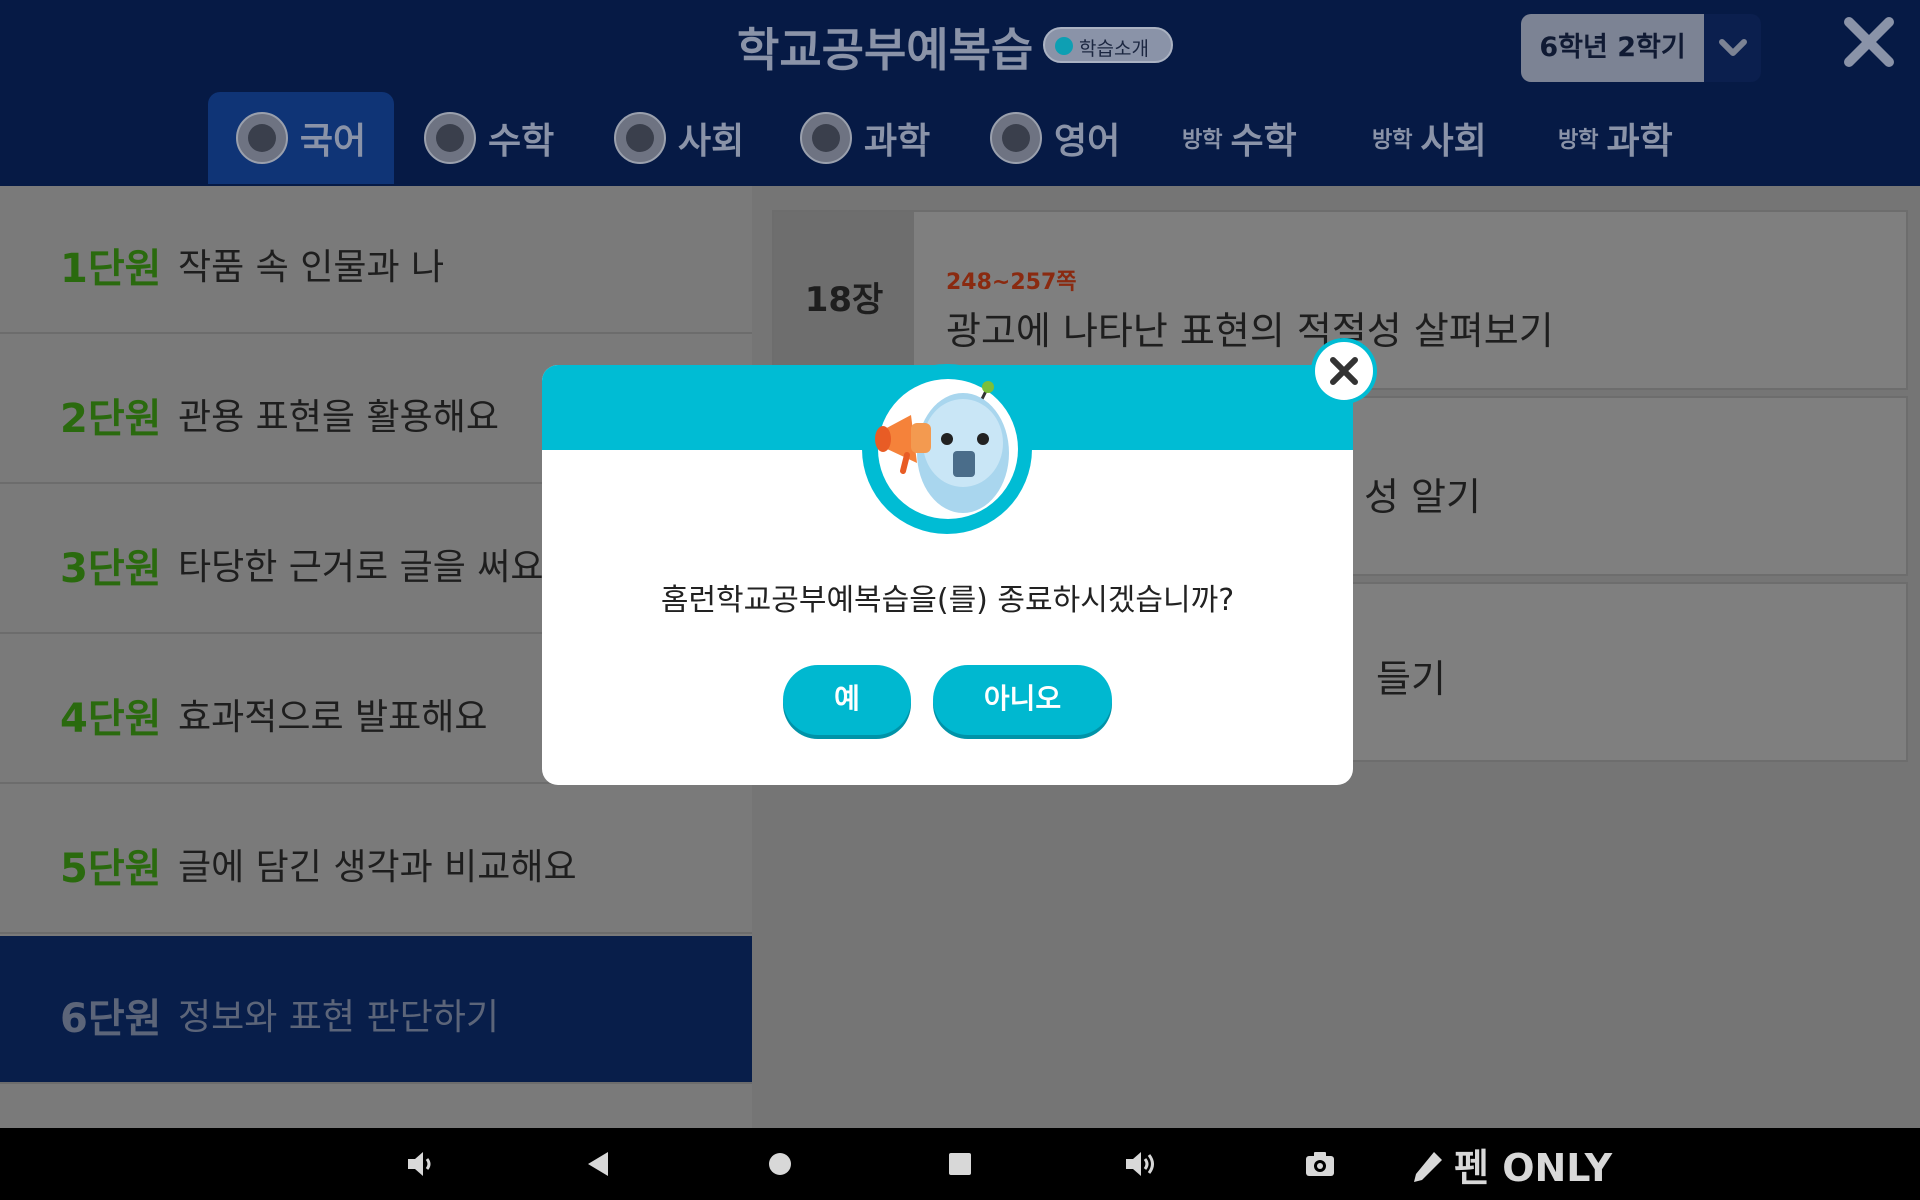 This screenshot has width=1920, height=1200. I want to click on pen-icon, so click(1428, 1167).